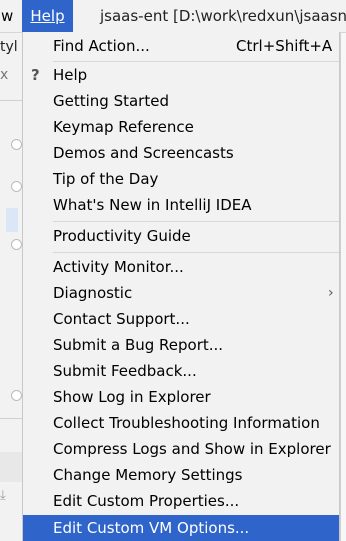 This screenshot has width=346, height=541. I want to click on menu-item-show-log: Show Log in Explorer, so click(181, 397).